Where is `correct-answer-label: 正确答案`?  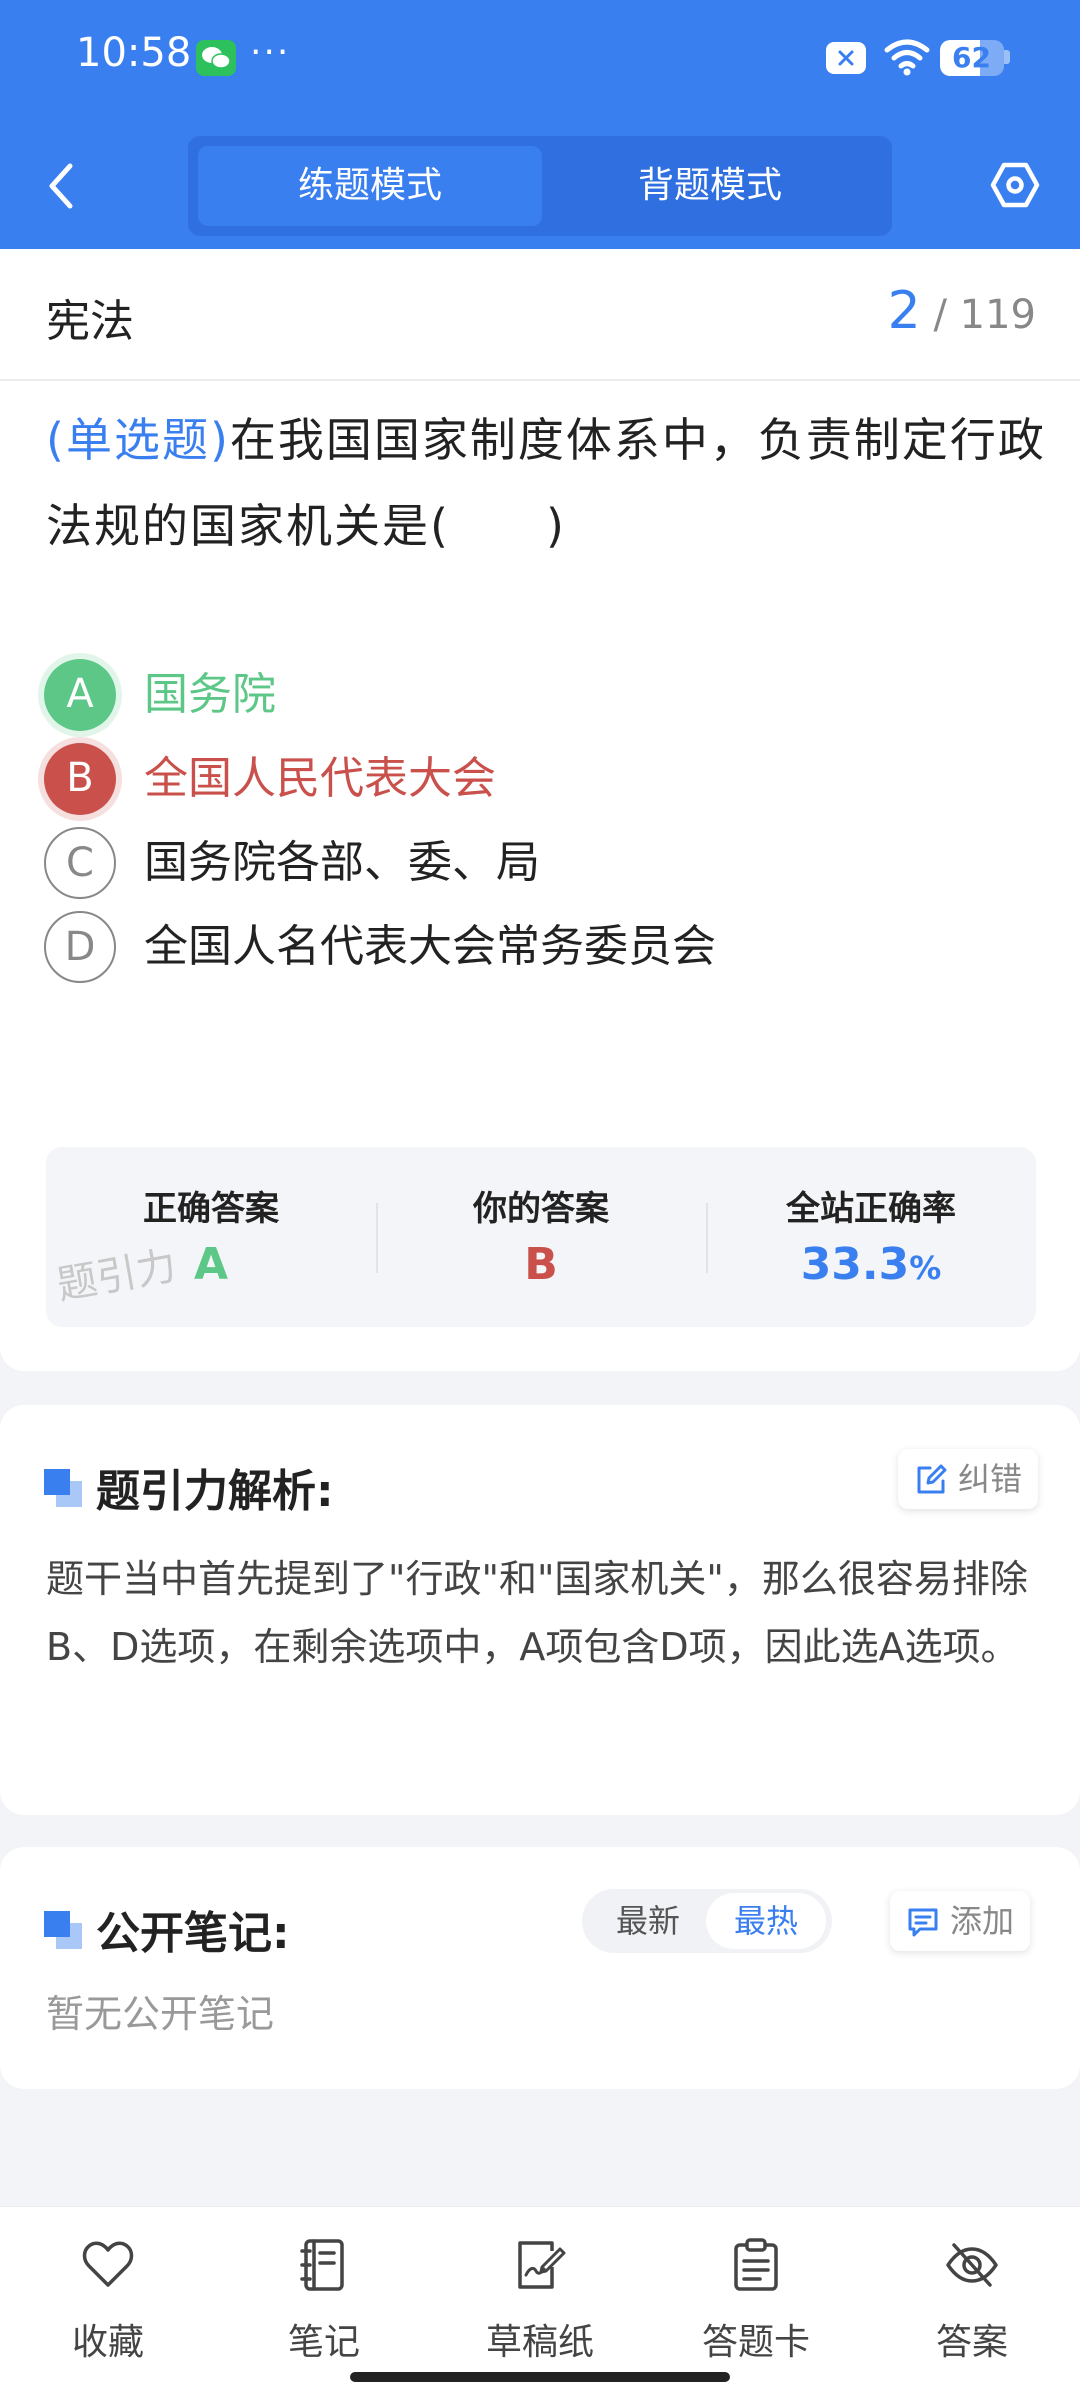 correct-answer-label: 正确答案 is located at coordinates (211, 1209).